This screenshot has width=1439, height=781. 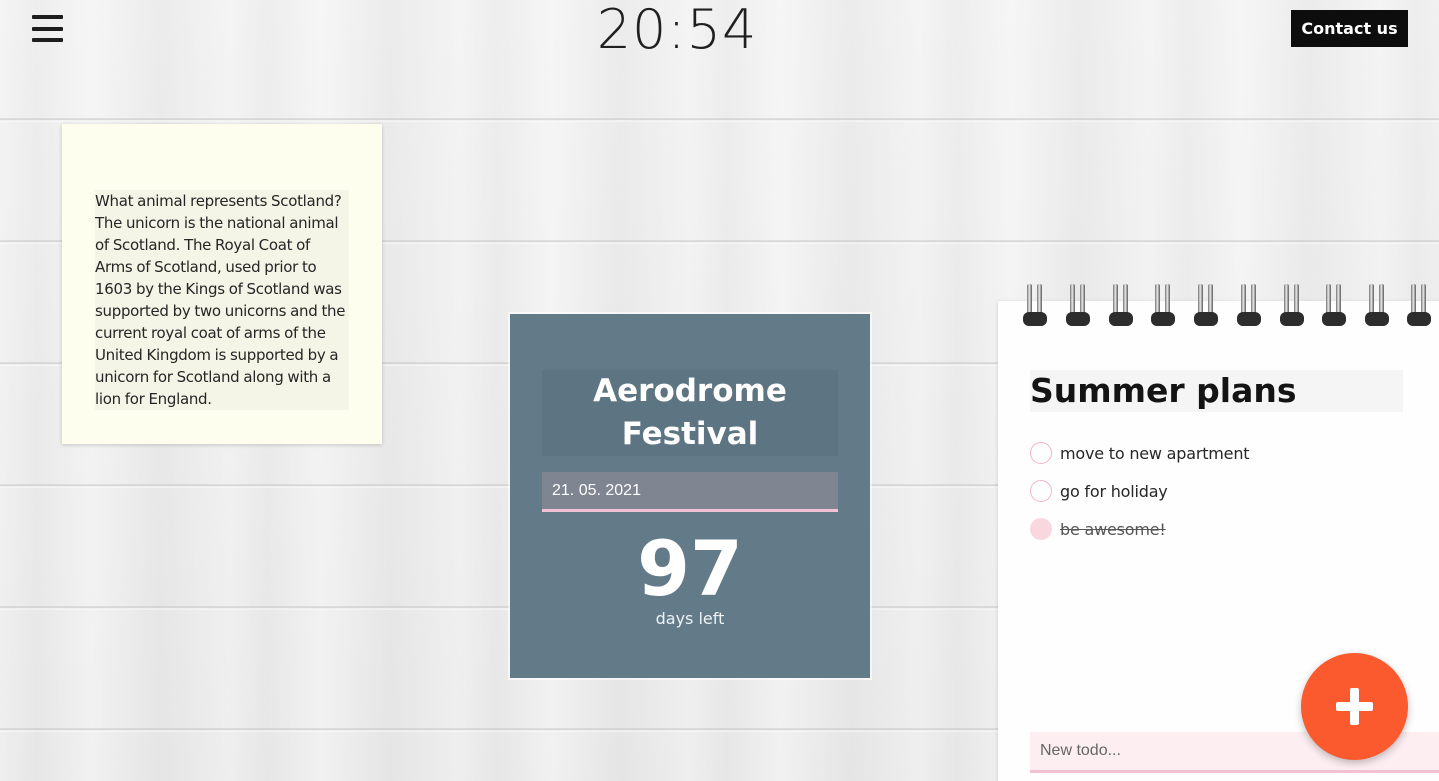 I want to click on days-left-count: 97, so click(x=690, y=568).